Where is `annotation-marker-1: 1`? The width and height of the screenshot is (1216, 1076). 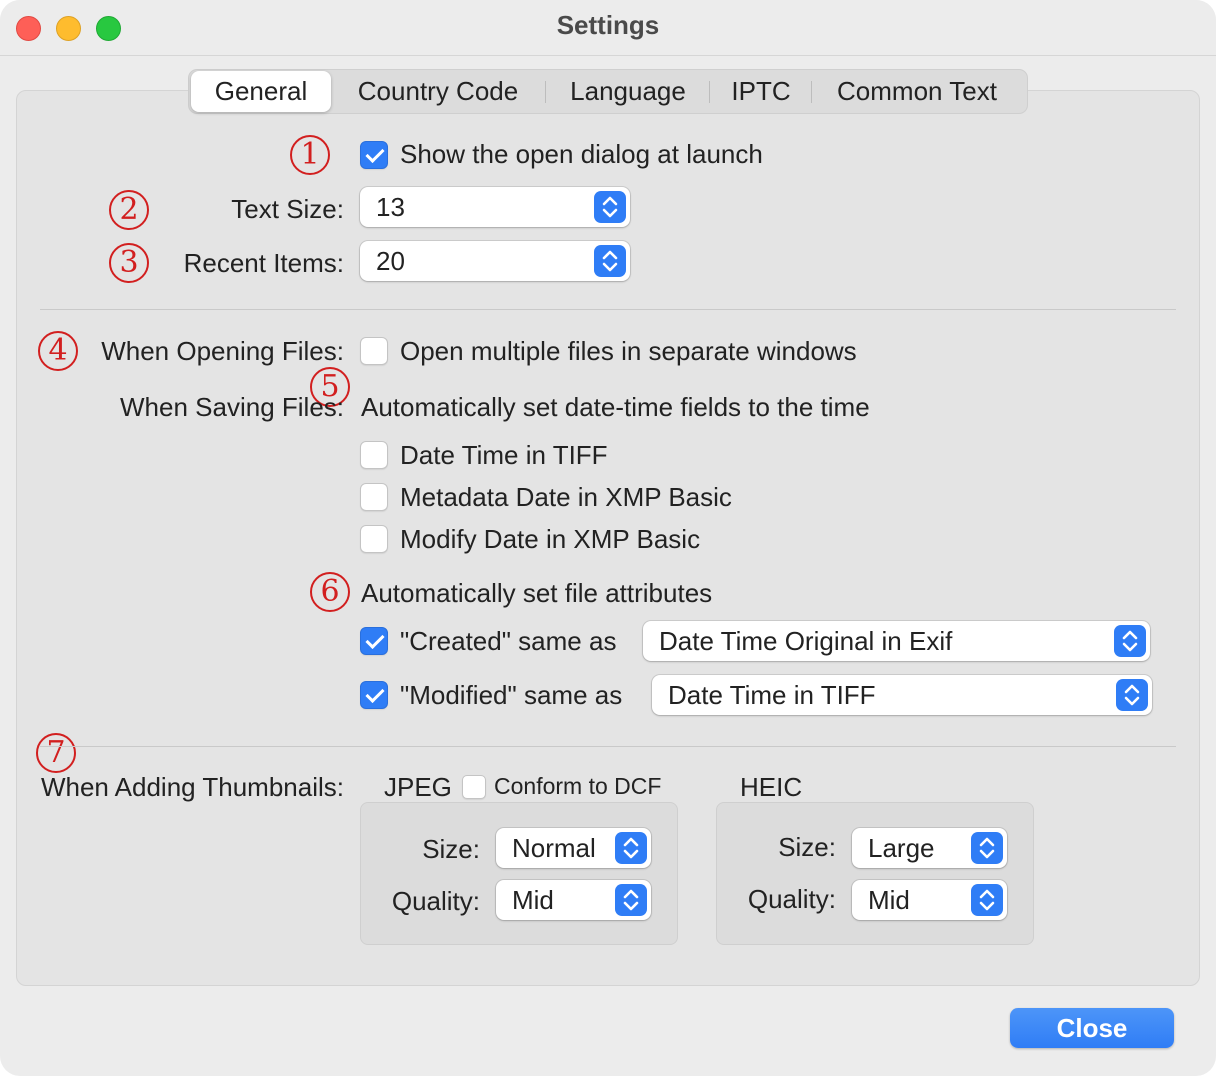 annotation-marker-1: 1 is located at coordinates (310, 155).